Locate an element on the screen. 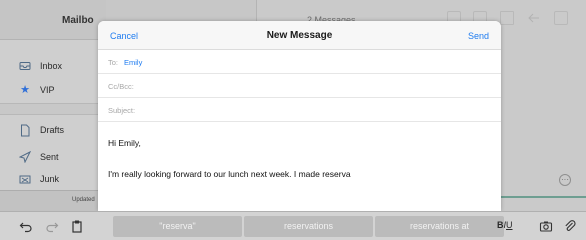  to-field: To: Emily is located at coordinates (299, 62).